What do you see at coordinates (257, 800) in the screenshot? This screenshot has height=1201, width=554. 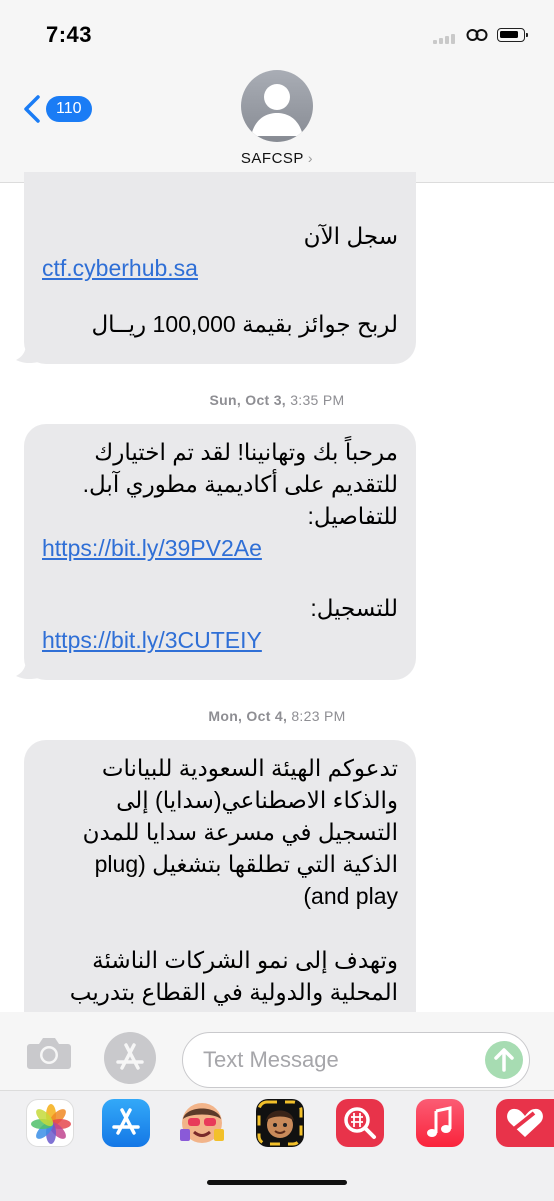 I see `message-text: والذكاء الاصطناعي(سدايا) إلى` at bounding box center [257, 800].